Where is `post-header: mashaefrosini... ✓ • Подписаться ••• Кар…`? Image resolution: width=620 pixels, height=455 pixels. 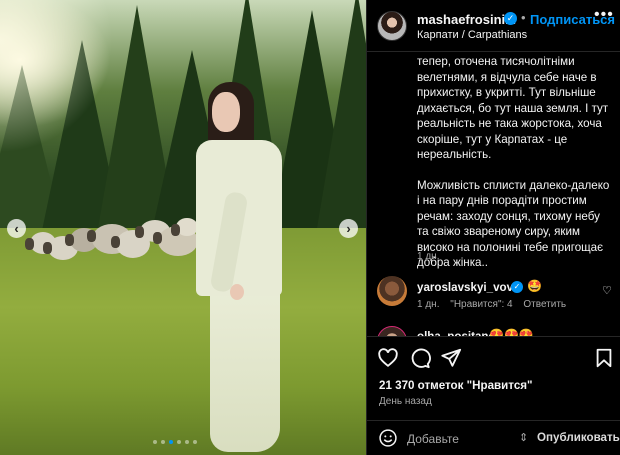 post-header: mashaefrosini... ✓ • Подписаться ••• Кар… is located at coordinates (493, 26).